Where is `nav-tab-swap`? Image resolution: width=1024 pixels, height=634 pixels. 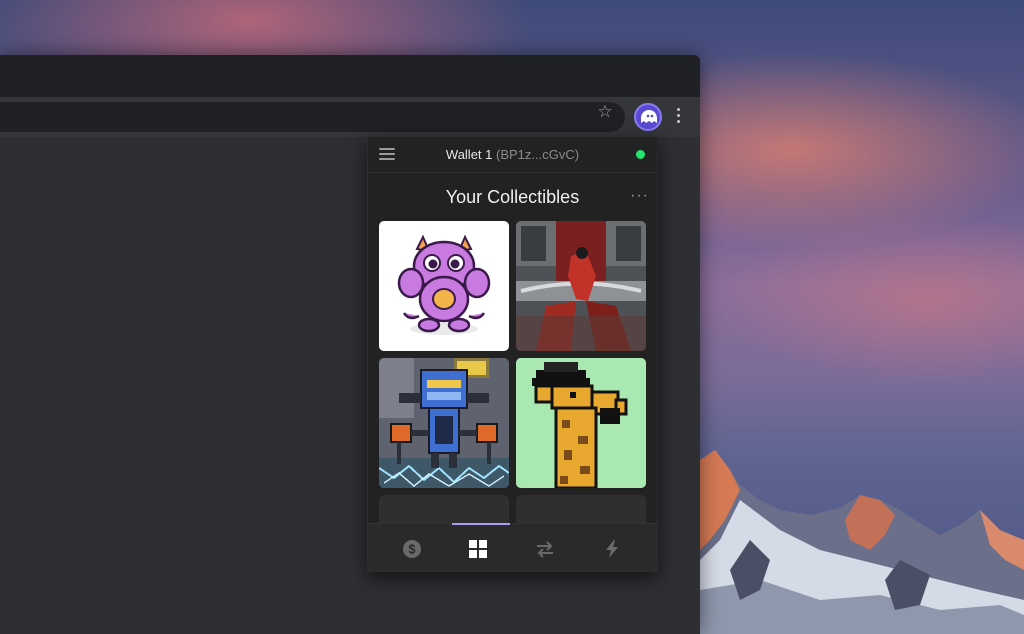 nav-tab-swap is located at coordinates (545, 547).